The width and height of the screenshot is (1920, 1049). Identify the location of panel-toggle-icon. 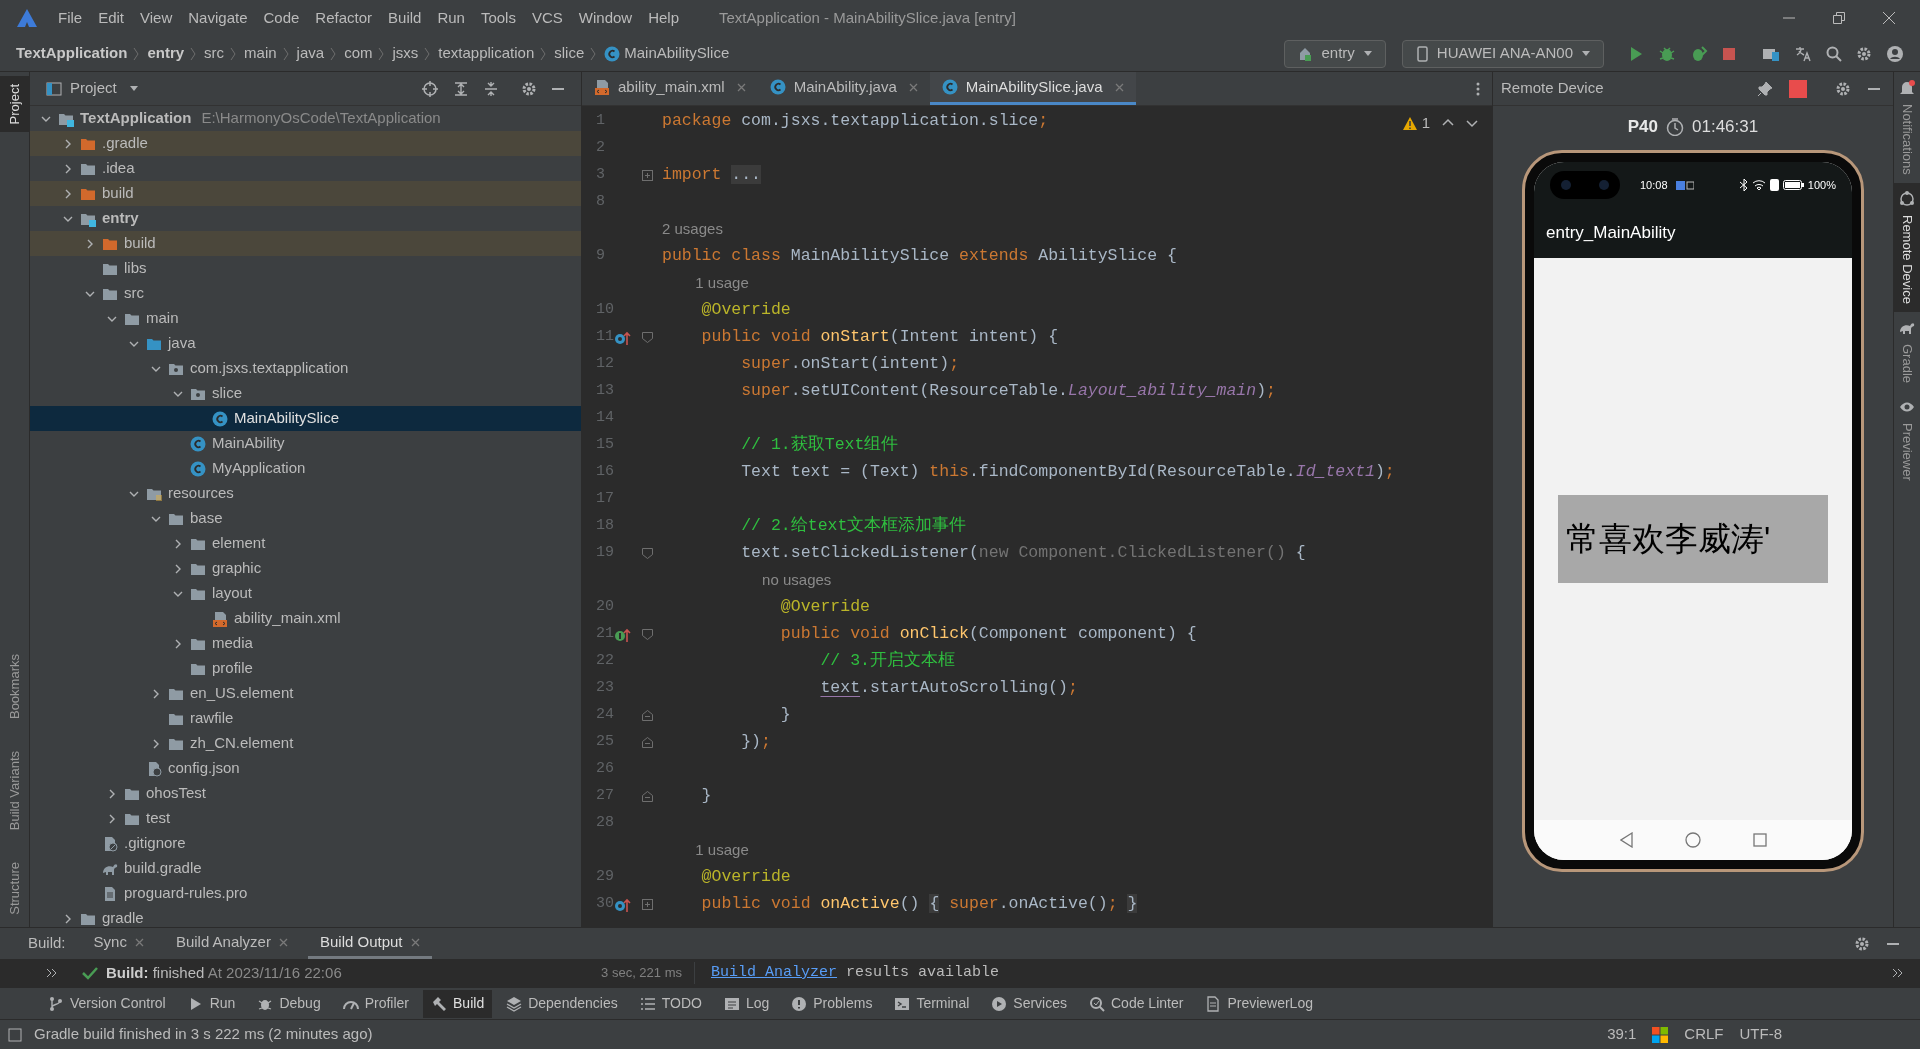
(15, 1034).